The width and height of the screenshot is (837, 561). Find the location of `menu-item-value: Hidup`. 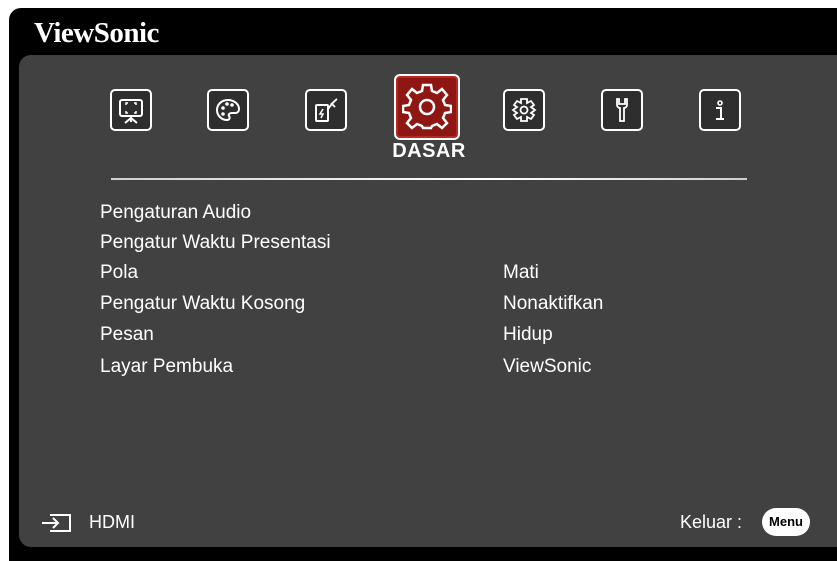

menu-item-value: Hidup is located at coordinates (528, 334).